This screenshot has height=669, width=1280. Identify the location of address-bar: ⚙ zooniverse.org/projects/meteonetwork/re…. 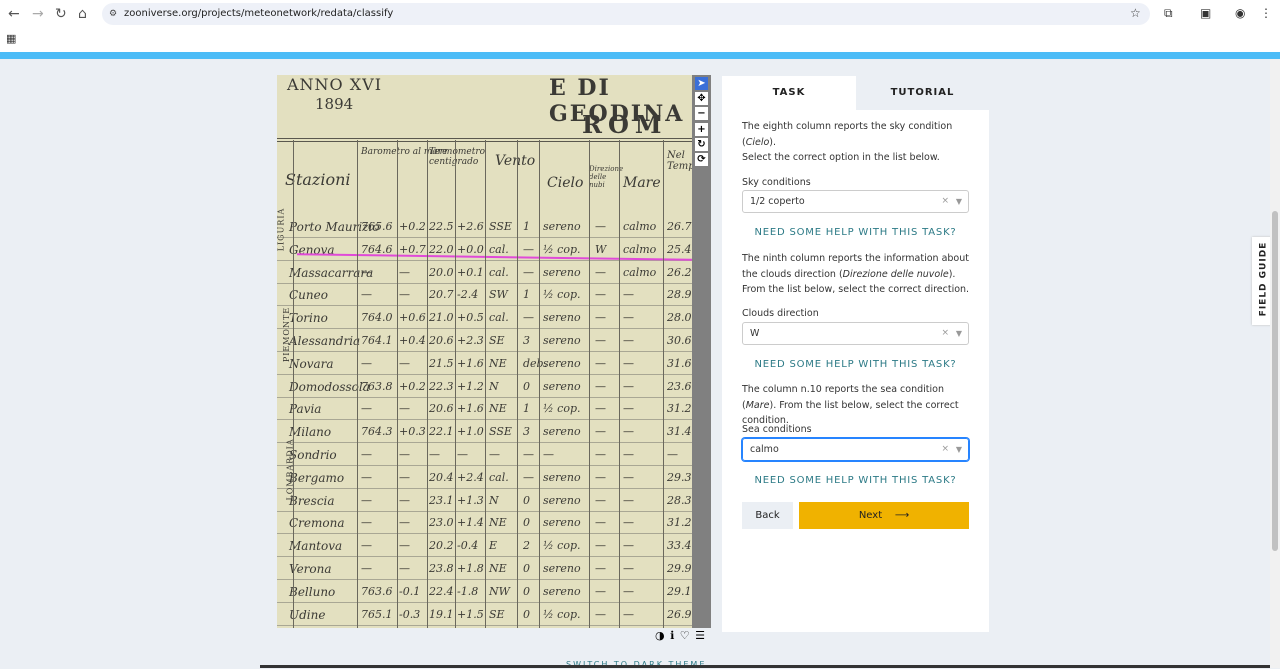
(626, 14).